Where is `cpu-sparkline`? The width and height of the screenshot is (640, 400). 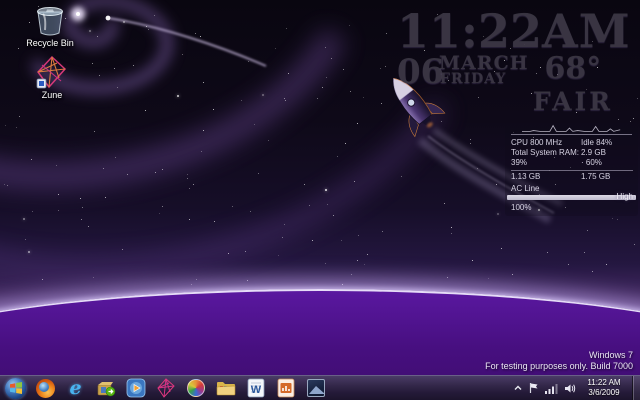 cpu-sparkline is located at coordinates (571, 129).